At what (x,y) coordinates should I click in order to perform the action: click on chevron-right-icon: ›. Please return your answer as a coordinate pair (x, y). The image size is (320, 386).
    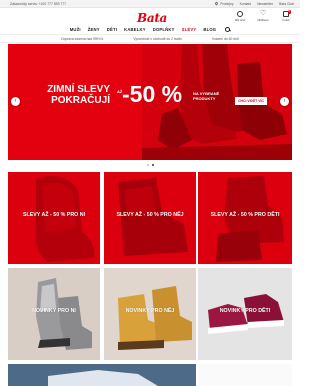
    Looking at the image, I should click on (284, 101).